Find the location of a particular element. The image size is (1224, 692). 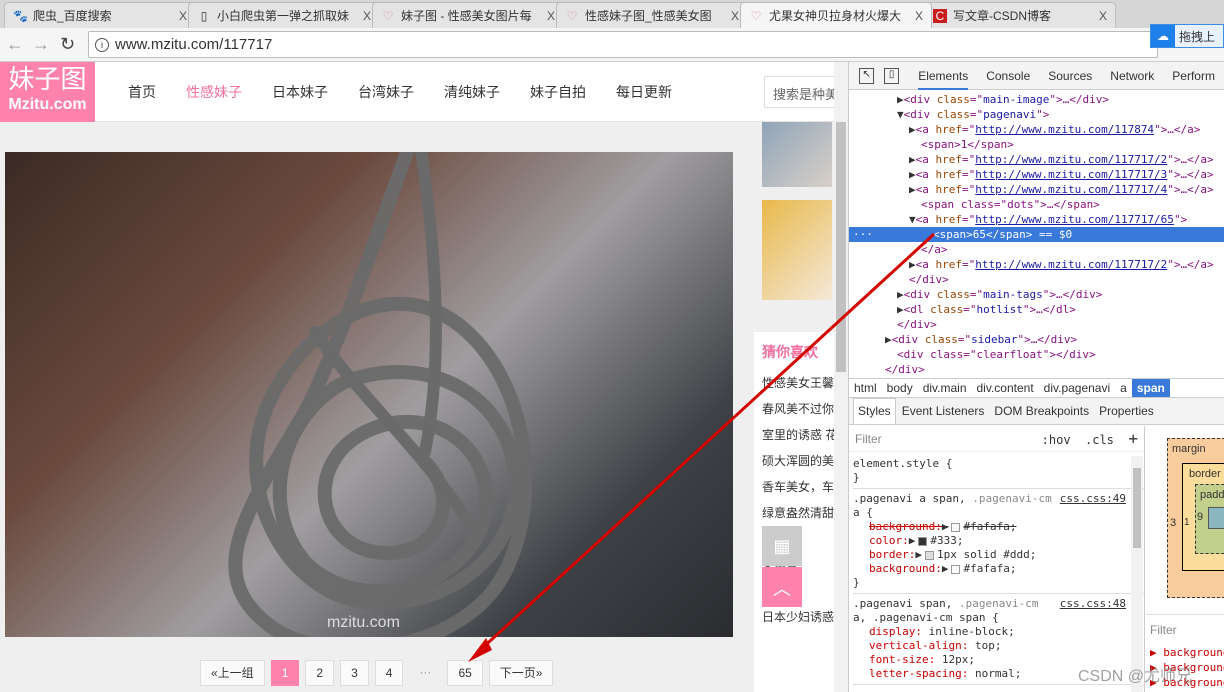

recommend-link: 硕大浑圆的美 is located at coordinates (798, 461).